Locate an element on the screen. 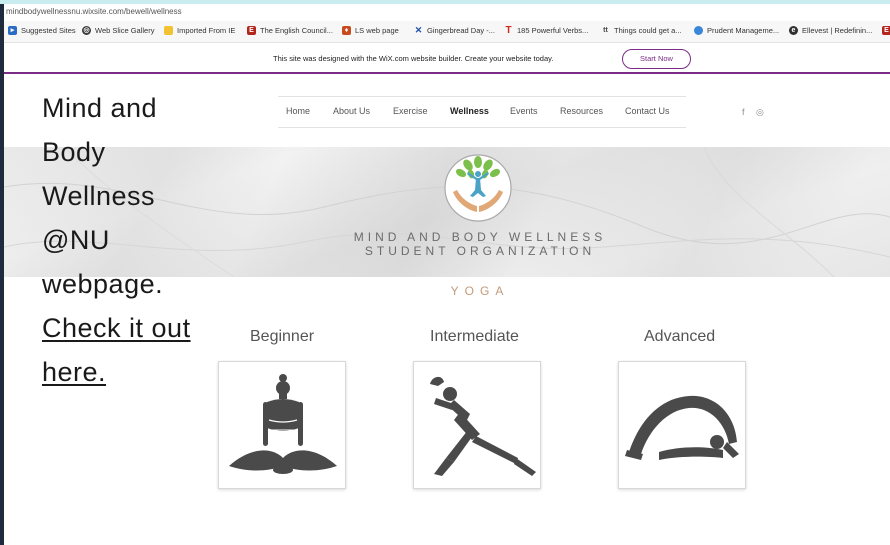 The width and height of the screenshot is (890, 545). org-logo is located at coordinates (478, 188).